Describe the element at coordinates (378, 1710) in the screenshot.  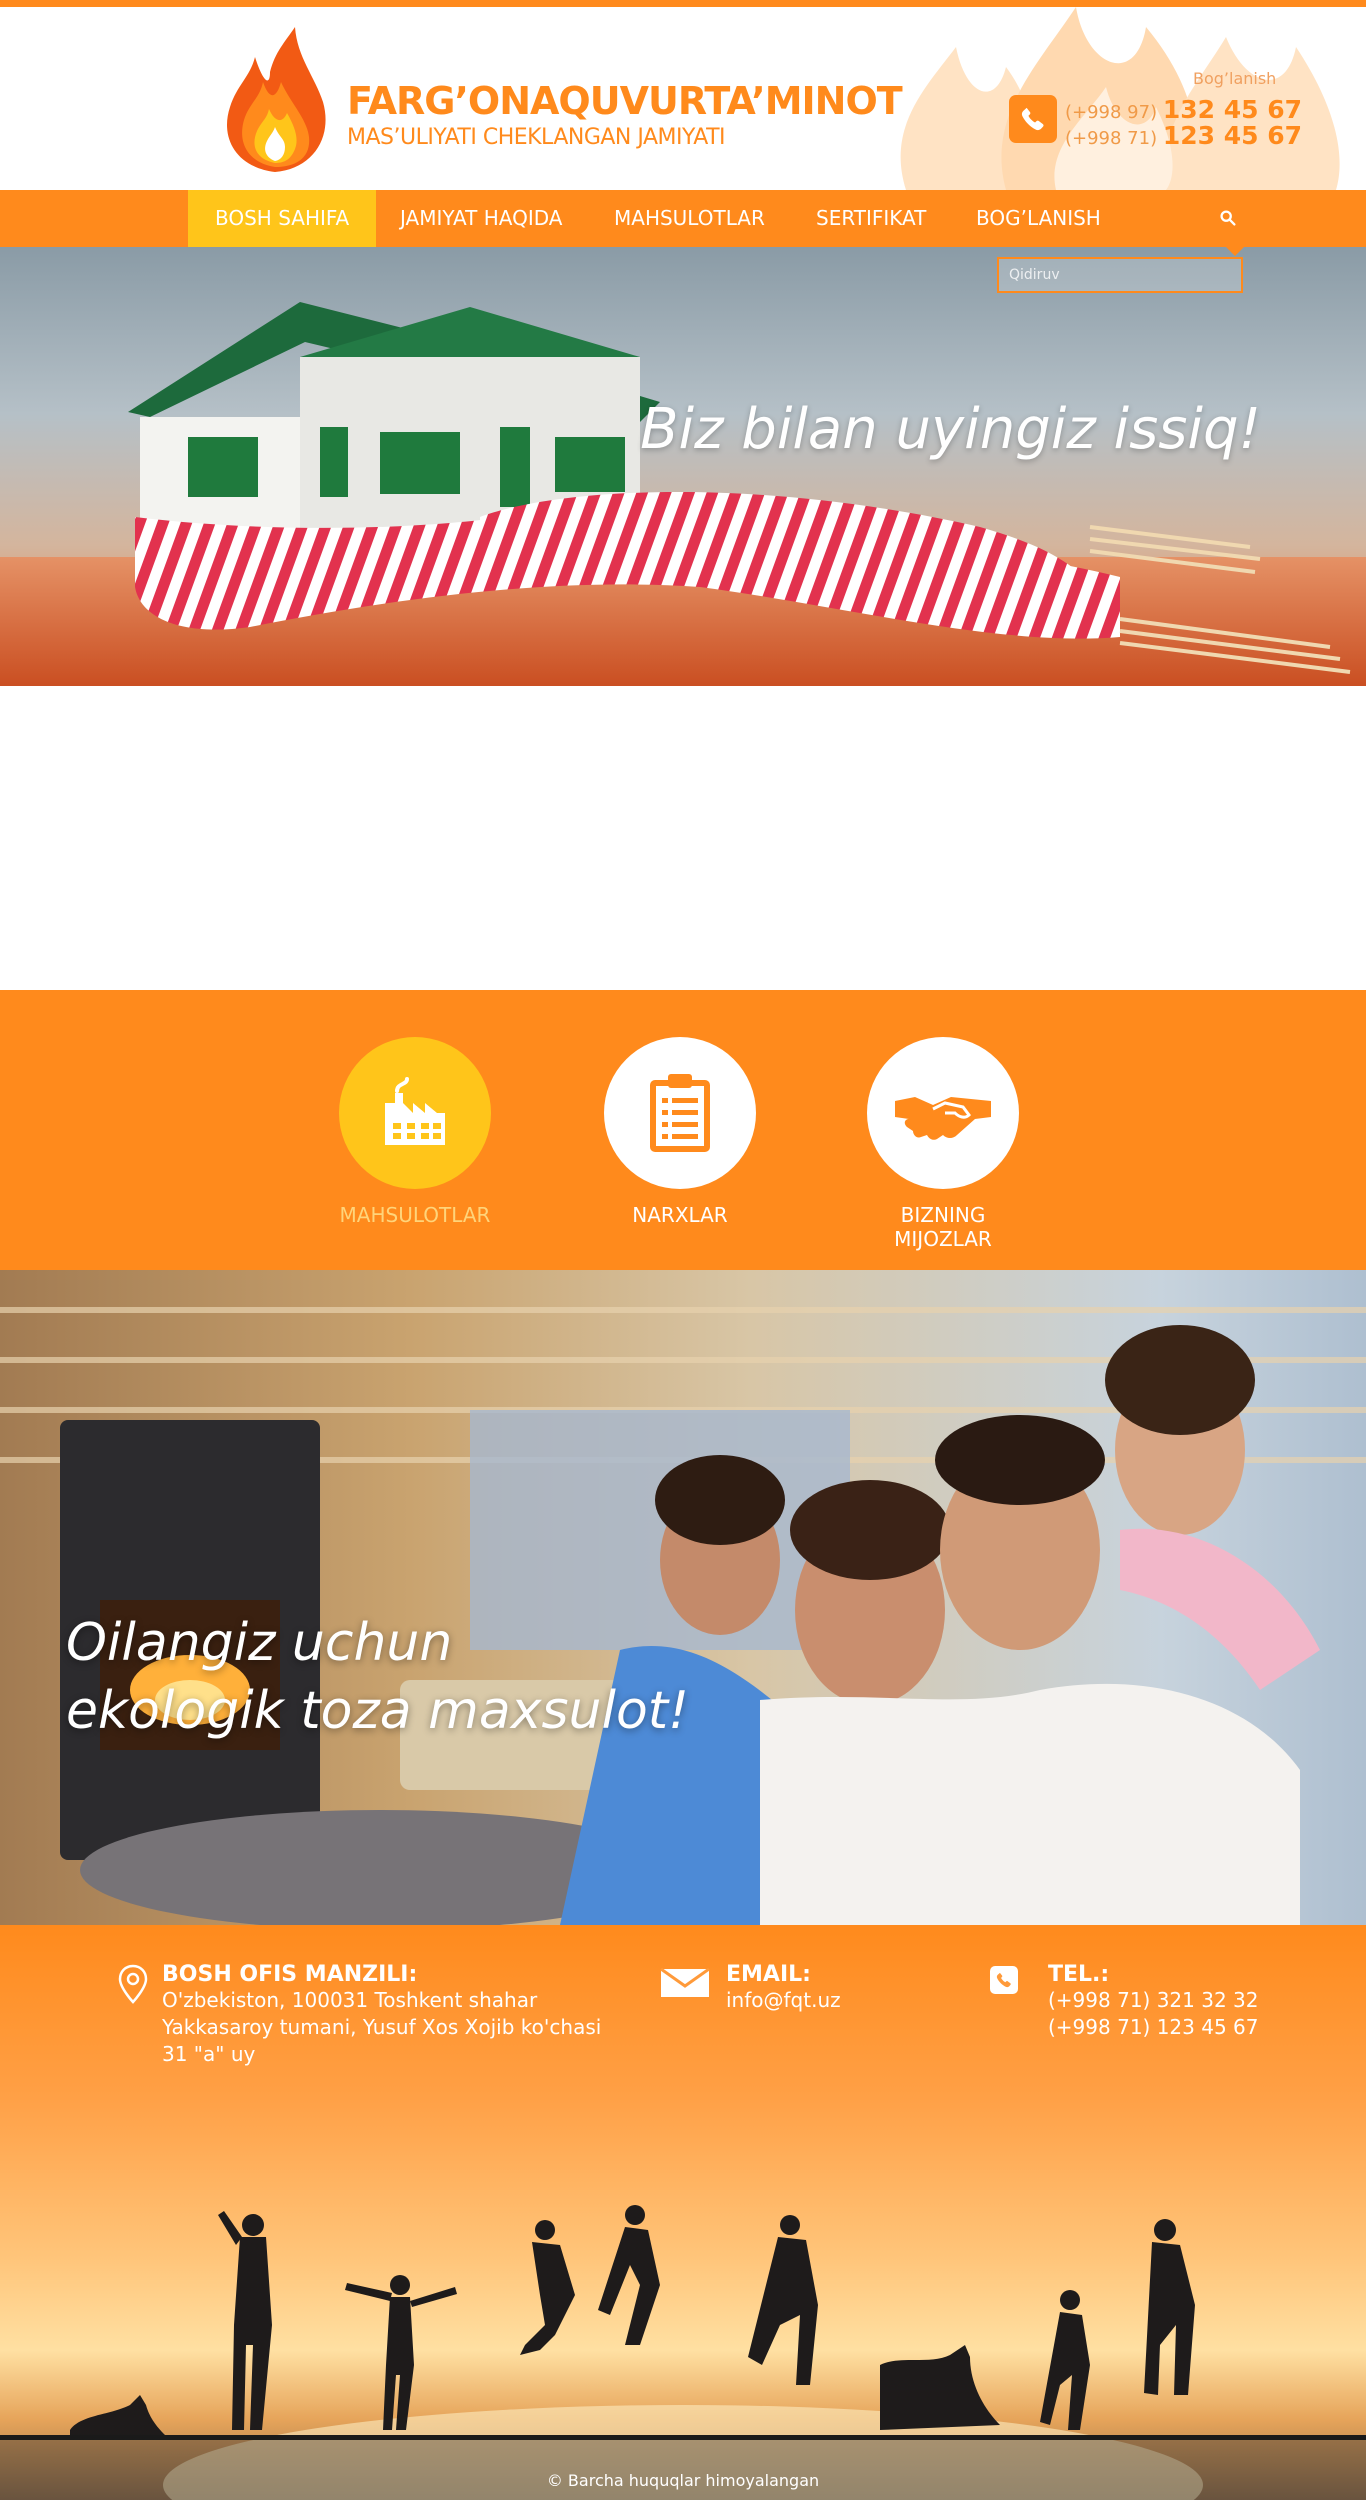
I see `family-headline-line-2: ekologik toza maxsulot!` at that location.